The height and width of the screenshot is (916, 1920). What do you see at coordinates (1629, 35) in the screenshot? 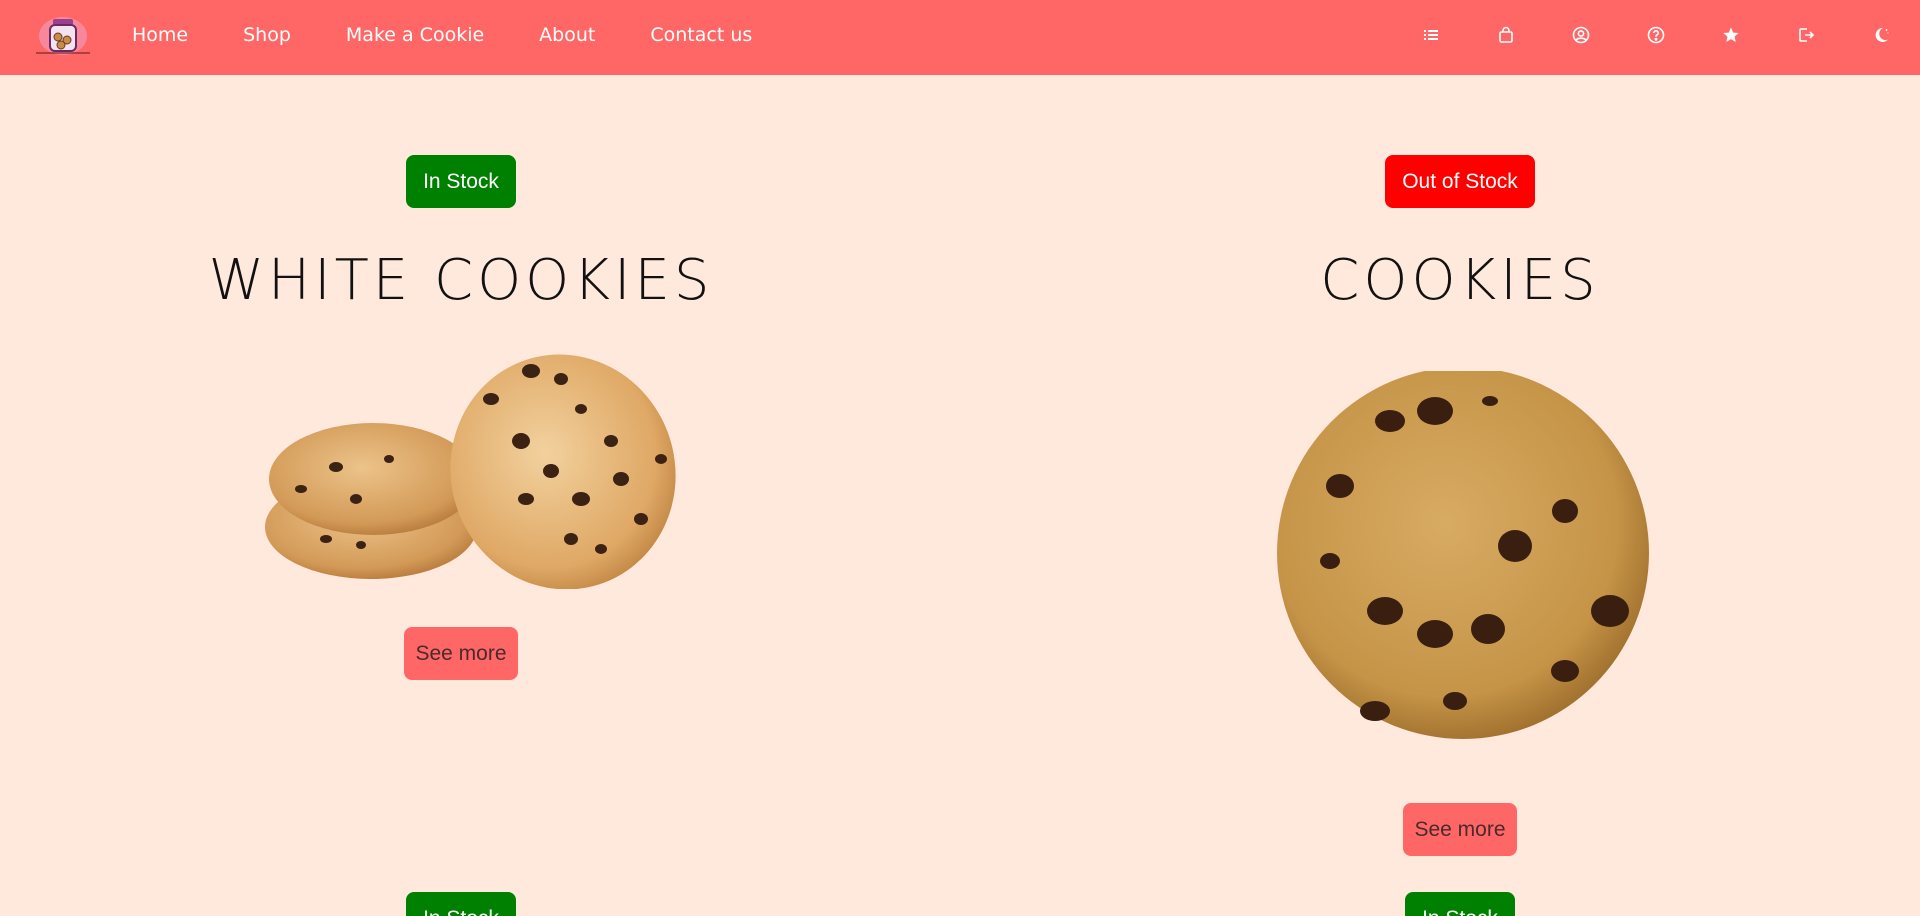
I see `nav-icons` at bounding box center [1629, 35].